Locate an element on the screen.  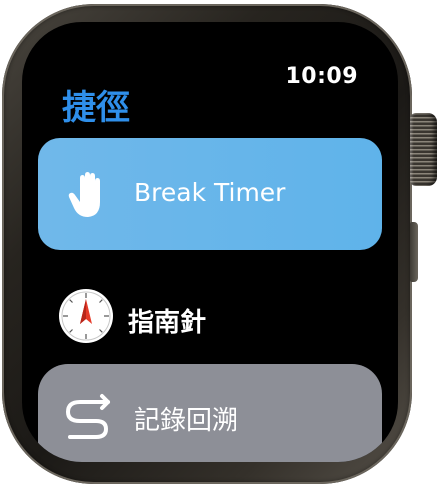
shortcut-compass: 指南針 is located at coordinates (210, 320).